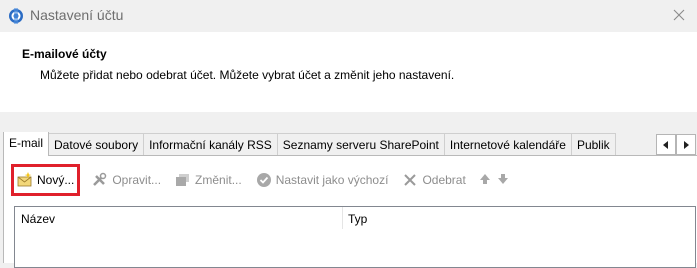  I want to click on tab-data-files: Datové soubory, so click(96, 144).